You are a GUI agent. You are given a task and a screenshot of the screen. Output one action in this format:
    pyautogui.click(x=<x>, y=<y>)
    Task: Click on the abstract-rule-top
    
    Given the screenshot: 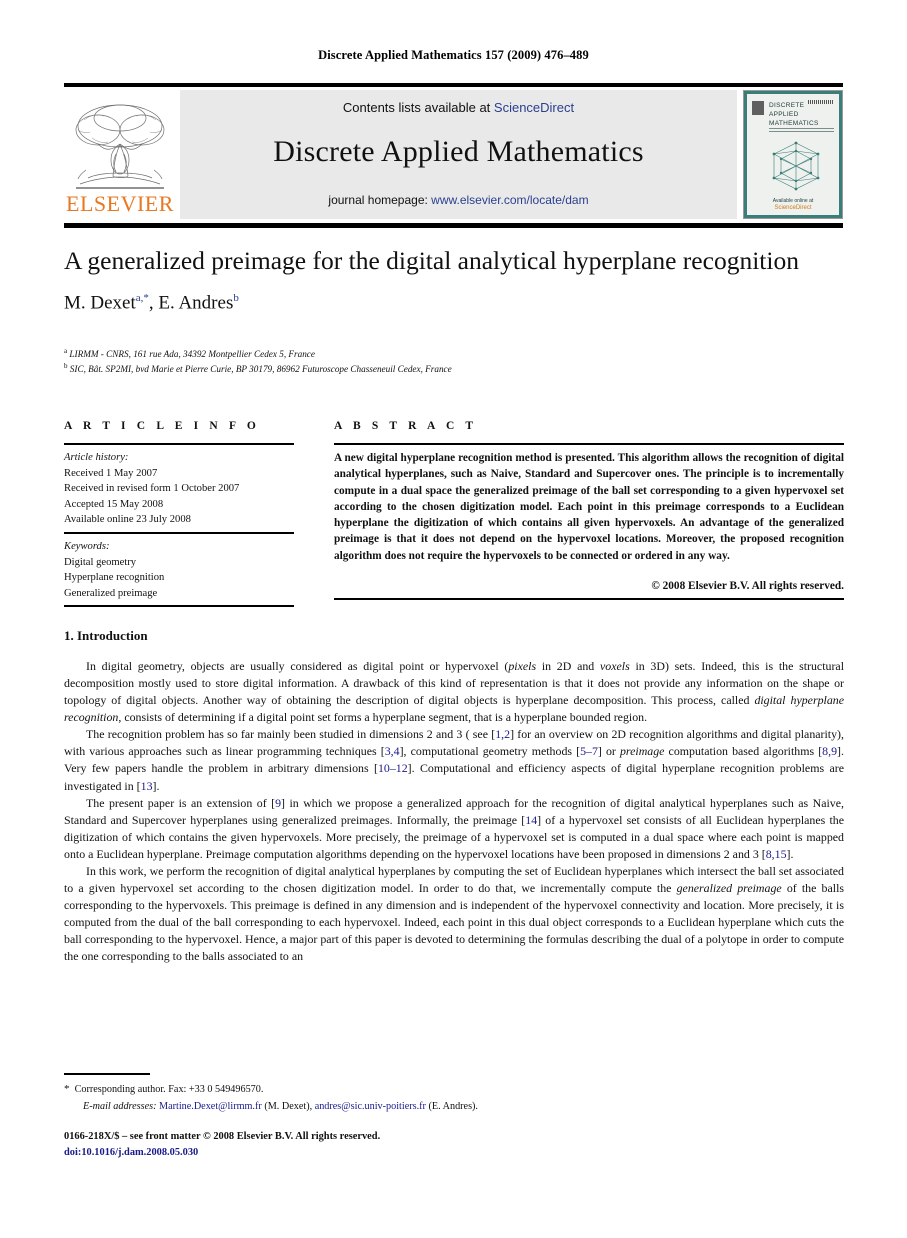 What is the action you would take?
    pyautogui.click(x=589, y=444)
    